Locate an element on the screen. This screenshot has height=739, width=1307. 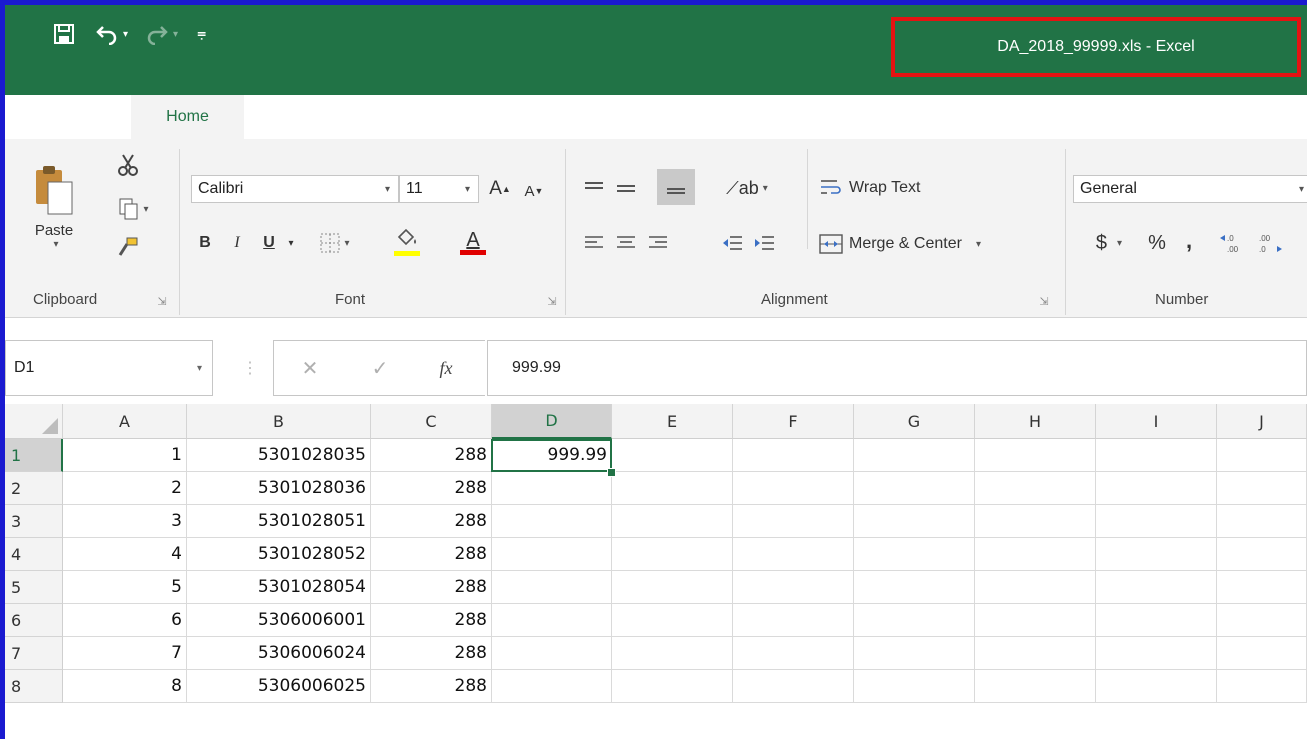
align-middle-button is located at coordinates (626, 188).